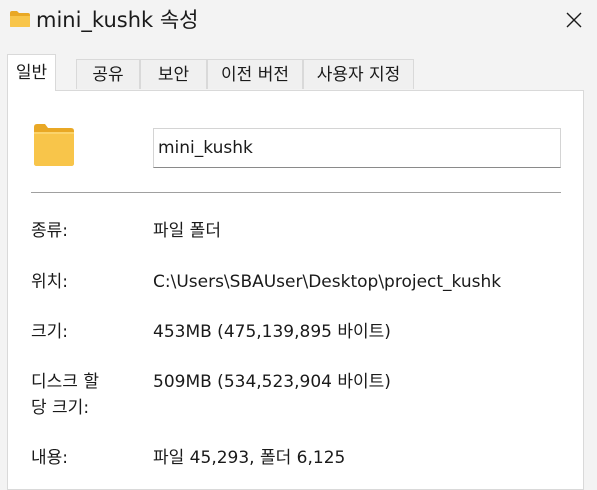 The width and height of the screenshot is (597, 490). I want to click on tab-bar: 일반 공유 보안 이전 버전 사용자 지정, so click(297, 72).